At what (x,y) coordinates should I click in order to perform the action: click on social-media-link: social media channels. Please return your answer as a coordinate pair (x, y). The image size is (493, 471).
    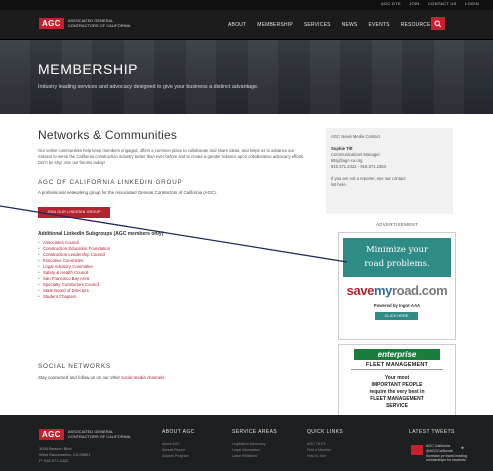
    Looking at the image, I should click on (142, 377).